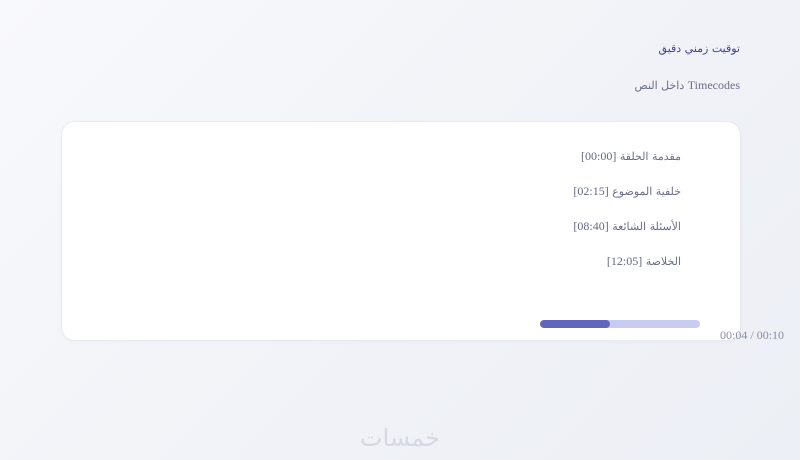 This screenshot has width=800, height=460. I want to click on page-title: توقيت زمني دقيق, so click(699, 48).